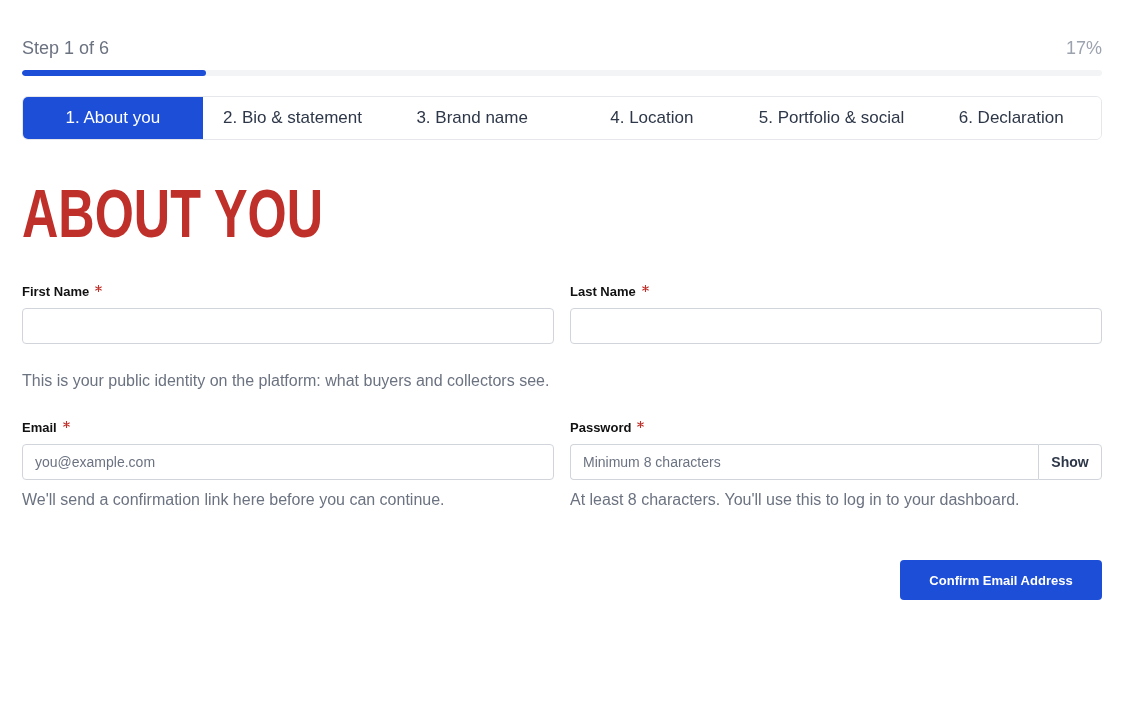 The height and width of the screenshot is (713, 1146). What do you see at coordinates (172, 213) in the screenshot?
I see `page-heading: ABOUT YOU` at bounding box center [172, 213].